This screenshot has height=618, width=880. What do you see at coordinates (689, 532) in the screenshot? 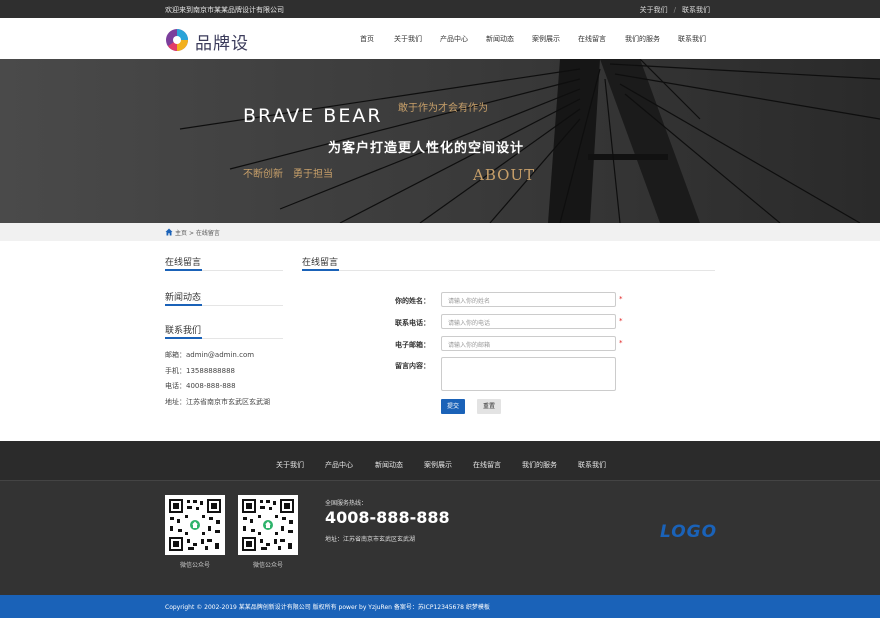
I see `footer-logo: LOGO` at bounding box center [689, 532].